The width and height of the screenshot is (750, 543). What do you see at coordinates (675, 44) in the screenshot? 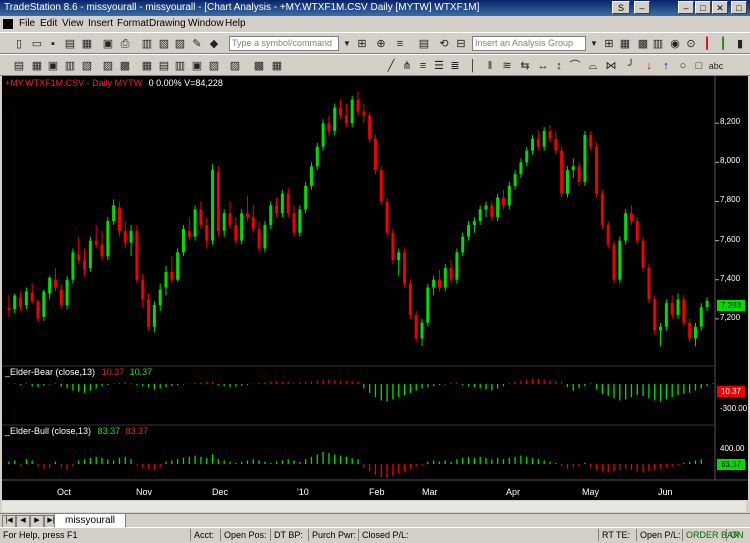
I see `data-window-icon: ◉` at bounding box center [675, 44].